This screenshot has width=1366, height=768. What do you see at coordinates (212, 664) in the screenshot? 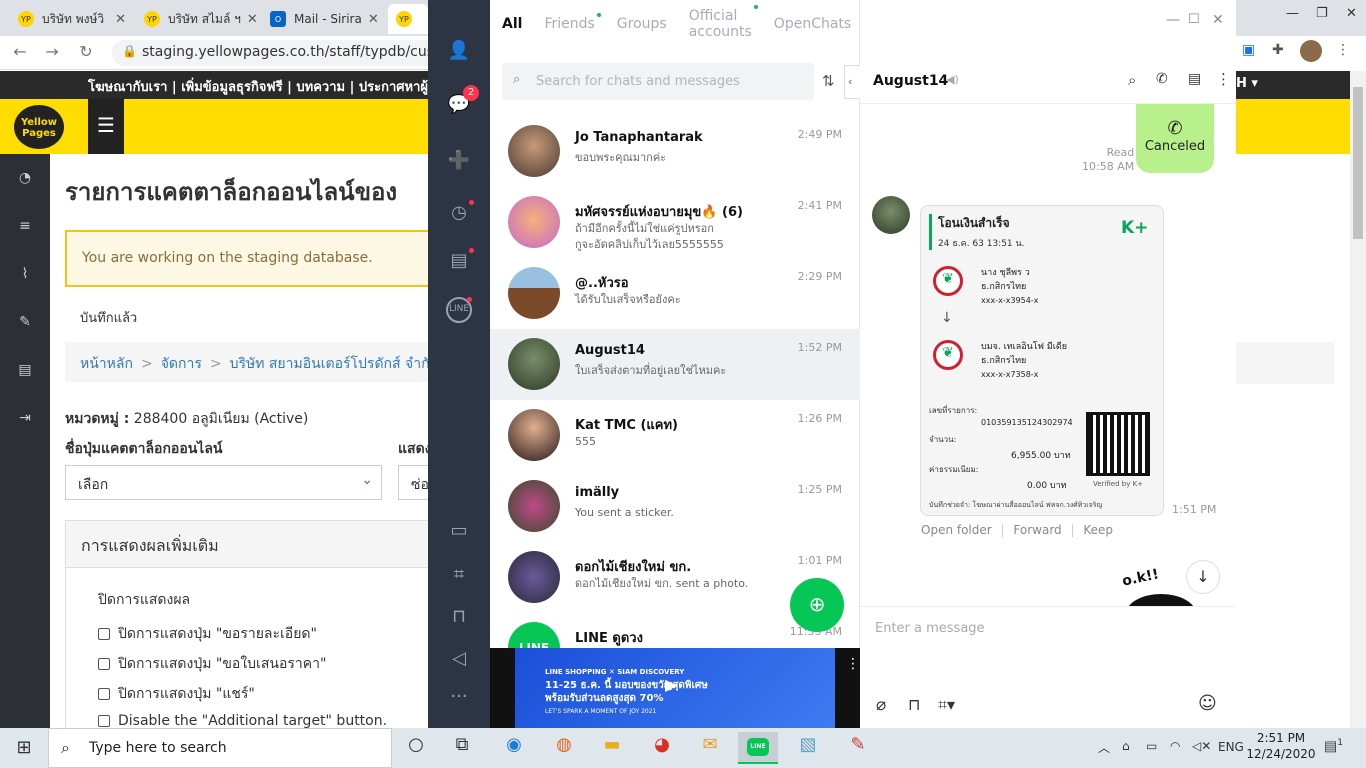
I see `checkbox-disable-quote: ปิดการแสดงปุ่ม "ขอใบเสนอราคา"` at bounding box center [212, 664].